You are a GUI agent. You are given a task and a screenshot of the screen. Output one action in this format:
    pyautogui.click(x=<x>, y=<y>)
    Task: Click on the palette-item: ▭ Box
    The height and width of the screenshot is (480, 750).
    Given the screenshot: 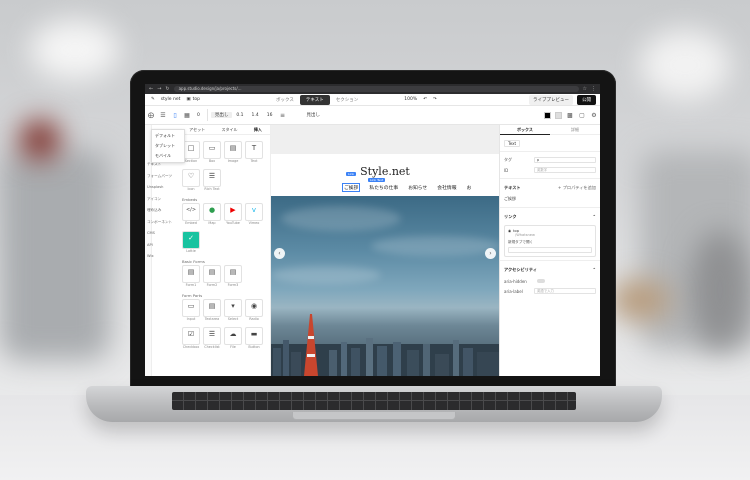 What is the action you would take?
    pyautogui.click(x=212, y=153)
    